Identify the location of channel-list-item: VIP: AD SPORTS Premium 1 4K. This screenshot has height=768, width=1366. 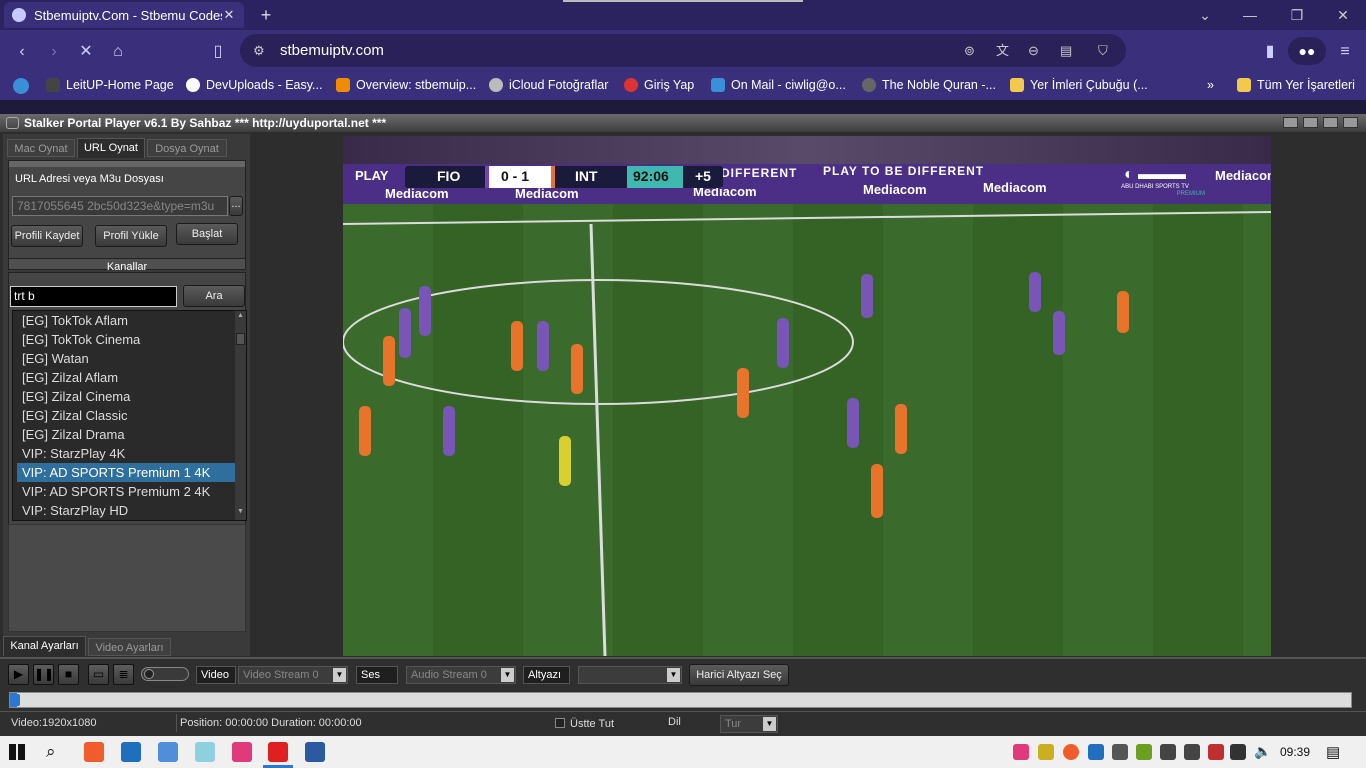
(126, 472).